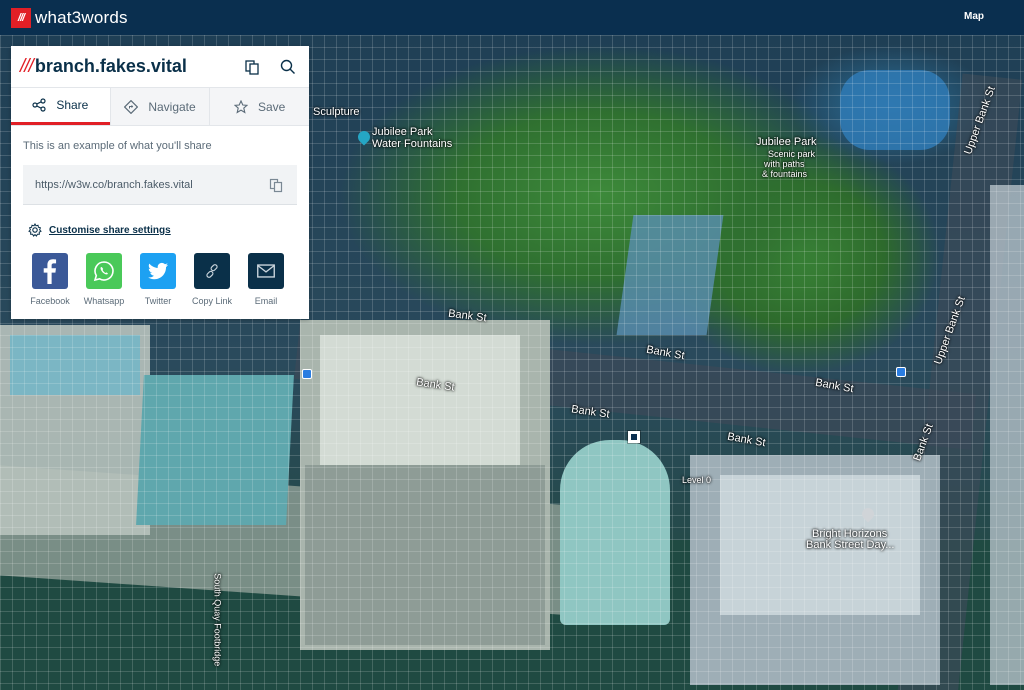  I want to click on star-icon, so click(241, 106).